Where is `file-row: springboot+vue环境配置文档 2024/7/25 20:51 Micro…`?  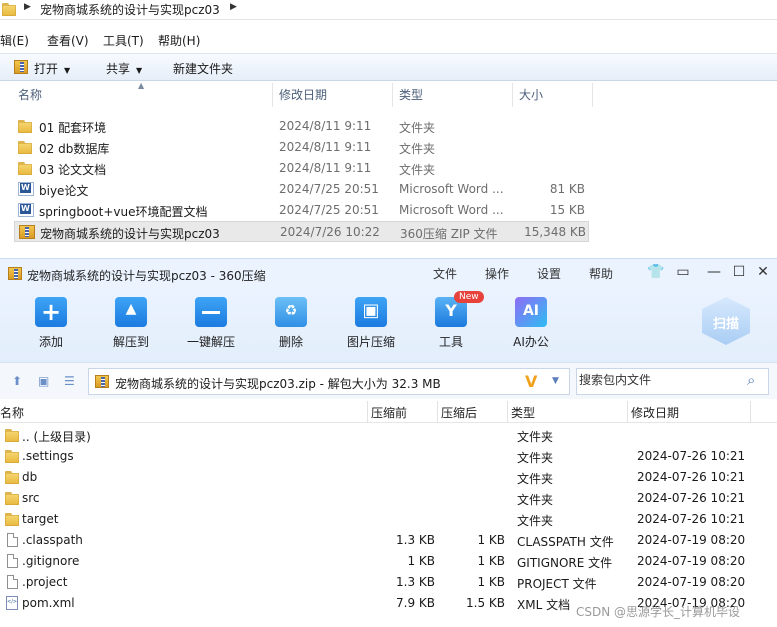
file-row: springboot+vue环境配置文档 2024/7/25 20:51 Micro… is located at coordinates (301, 210).